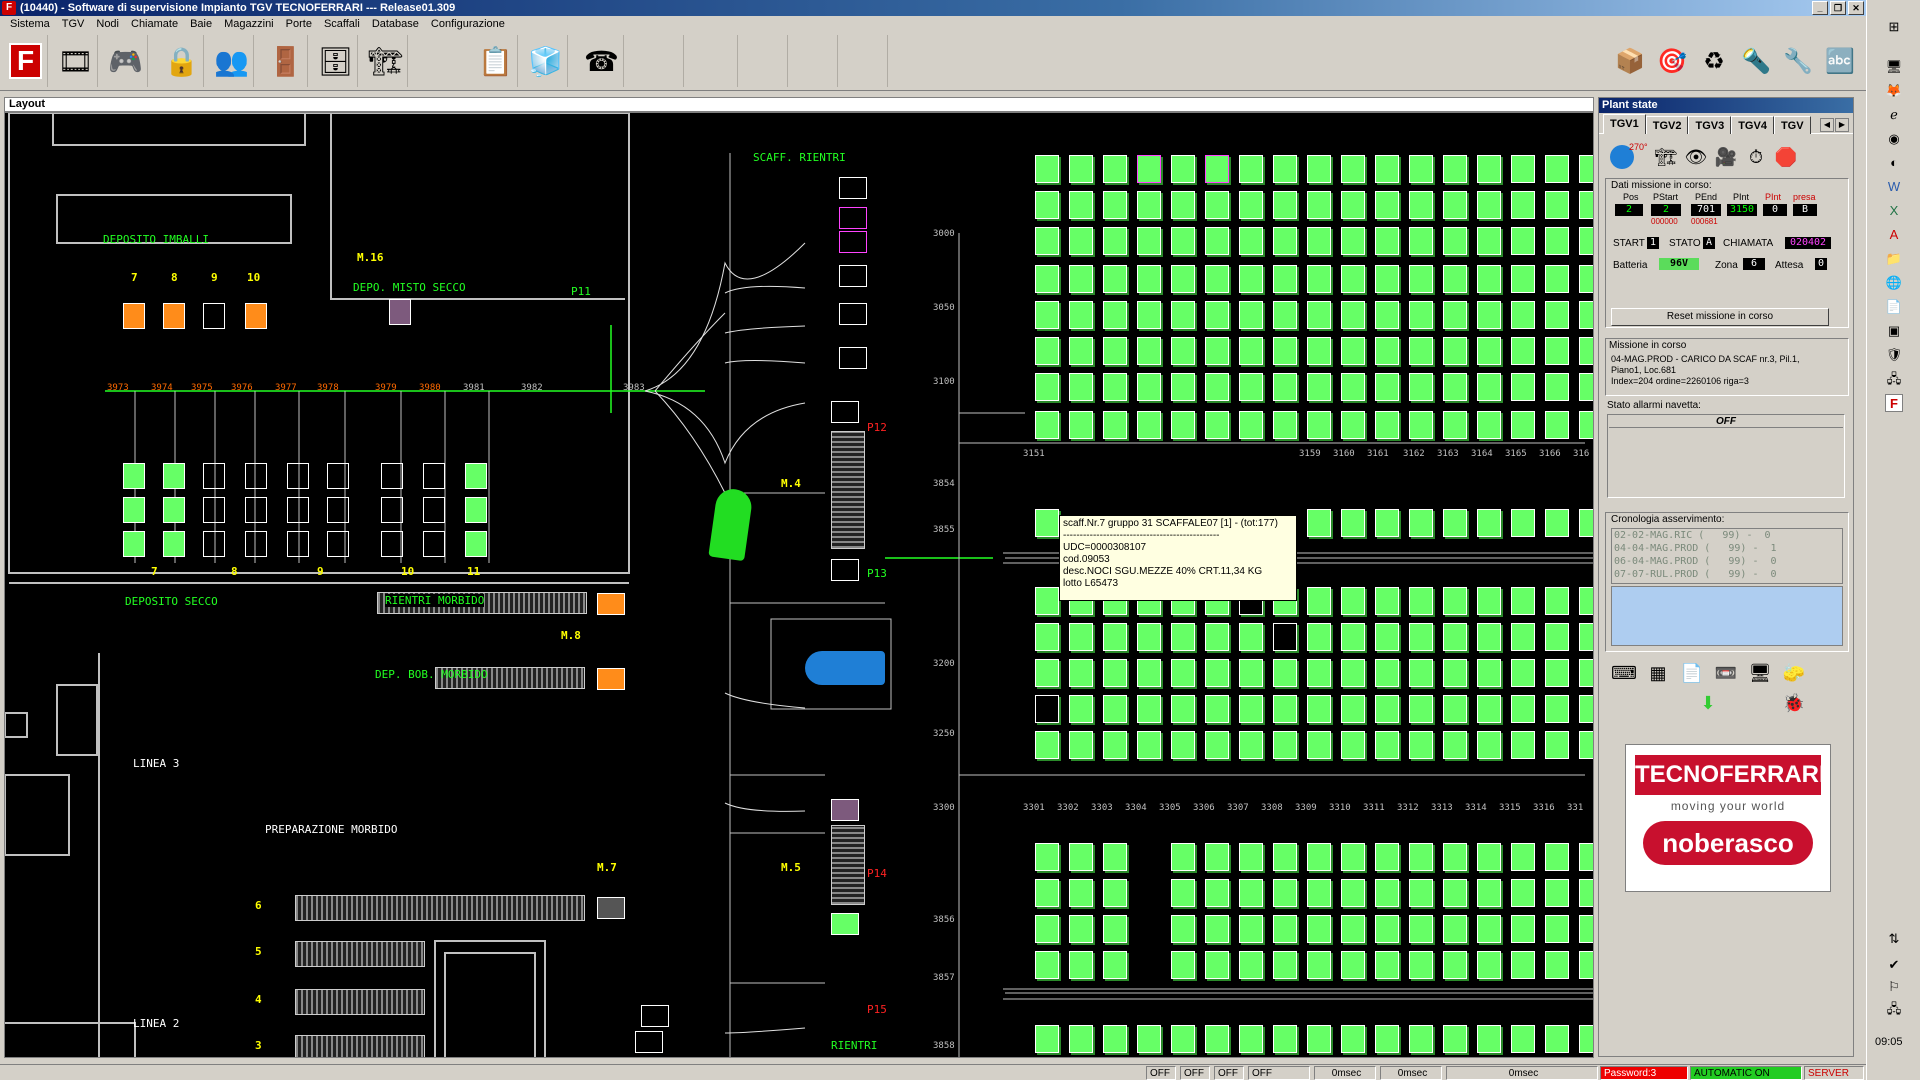  I want to click on tecnoferrari-task-icon: F, so click(1894, 403).